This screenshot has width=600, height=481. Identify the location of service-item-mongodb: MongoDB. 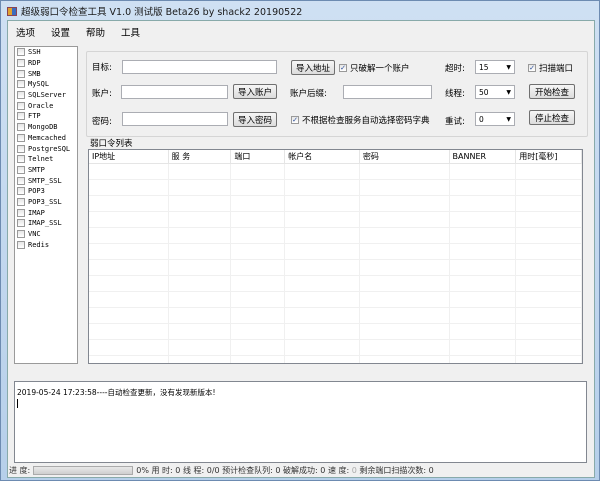
(46, 127).